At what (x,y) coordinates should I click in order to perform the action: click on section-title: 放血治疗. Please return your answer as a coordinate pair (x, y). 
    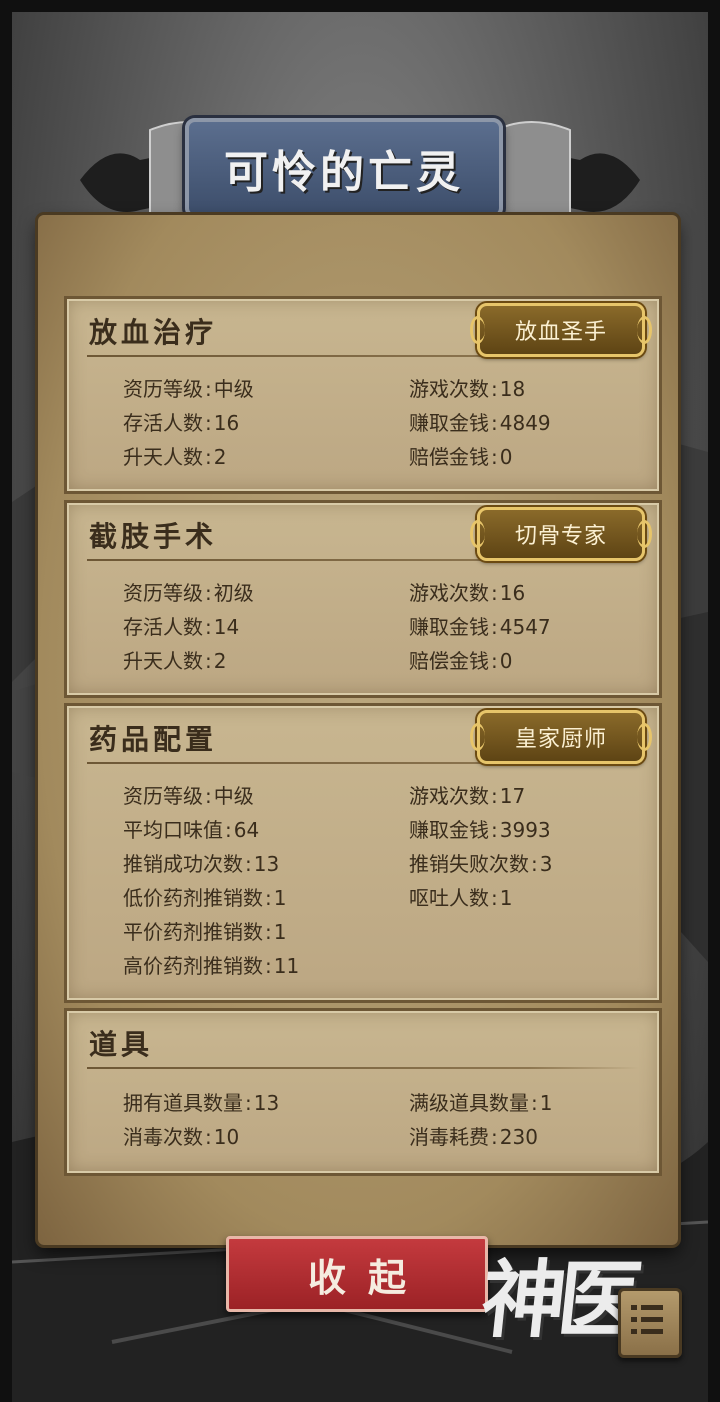
    Looking at the image, I should click on (153, 332).